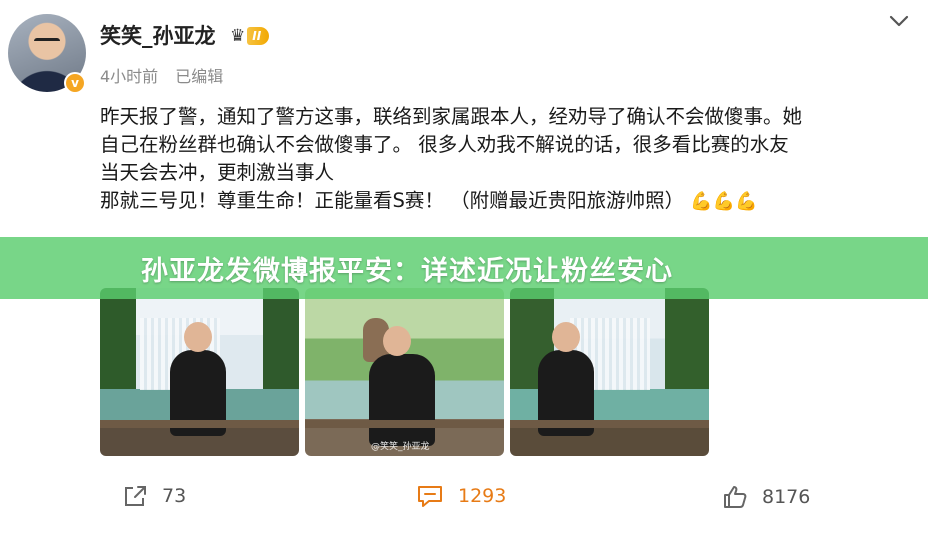 This screenshot has height=534, width=928. What do you see at coordinates (402, 386) in the screenshot?
I see `person` at bounding box center [402, 386].